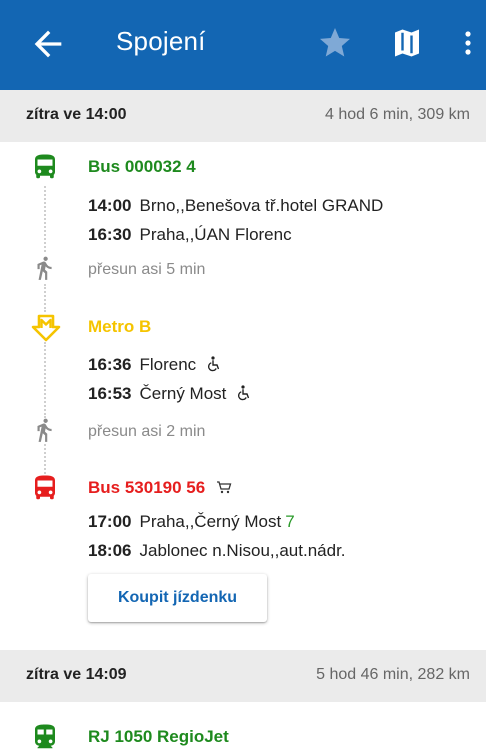 Image resolution: width=486 pixels, height=755 pixels. I want to click on stop-place: Praha,,ÚAN Florenc, so click(215, 234).